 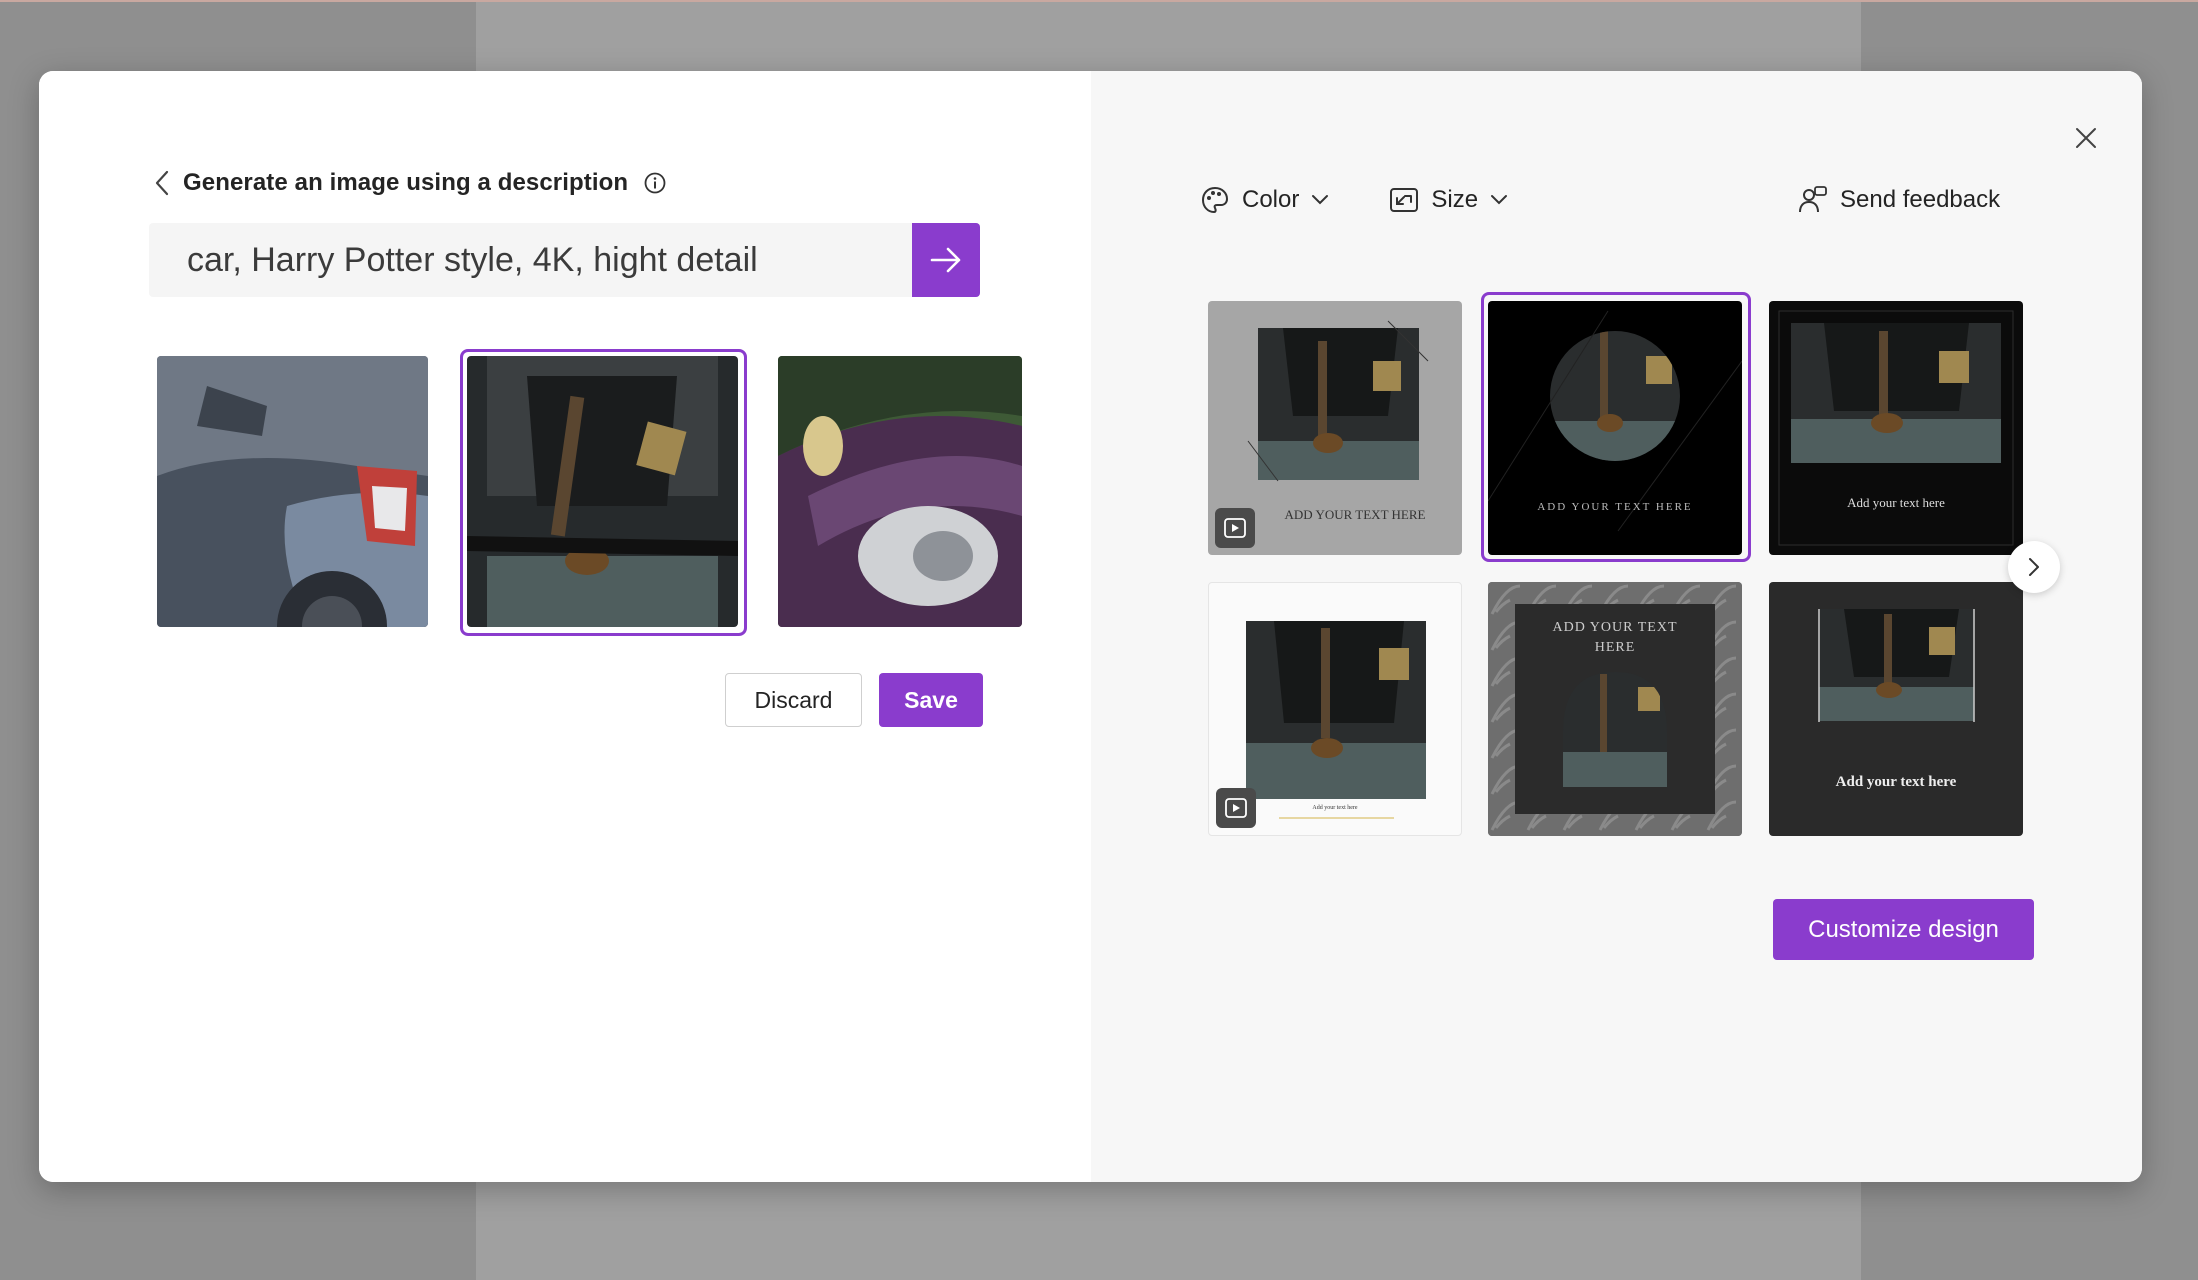 I want to click on discard-button: Discard, so click(x=793, y=700).